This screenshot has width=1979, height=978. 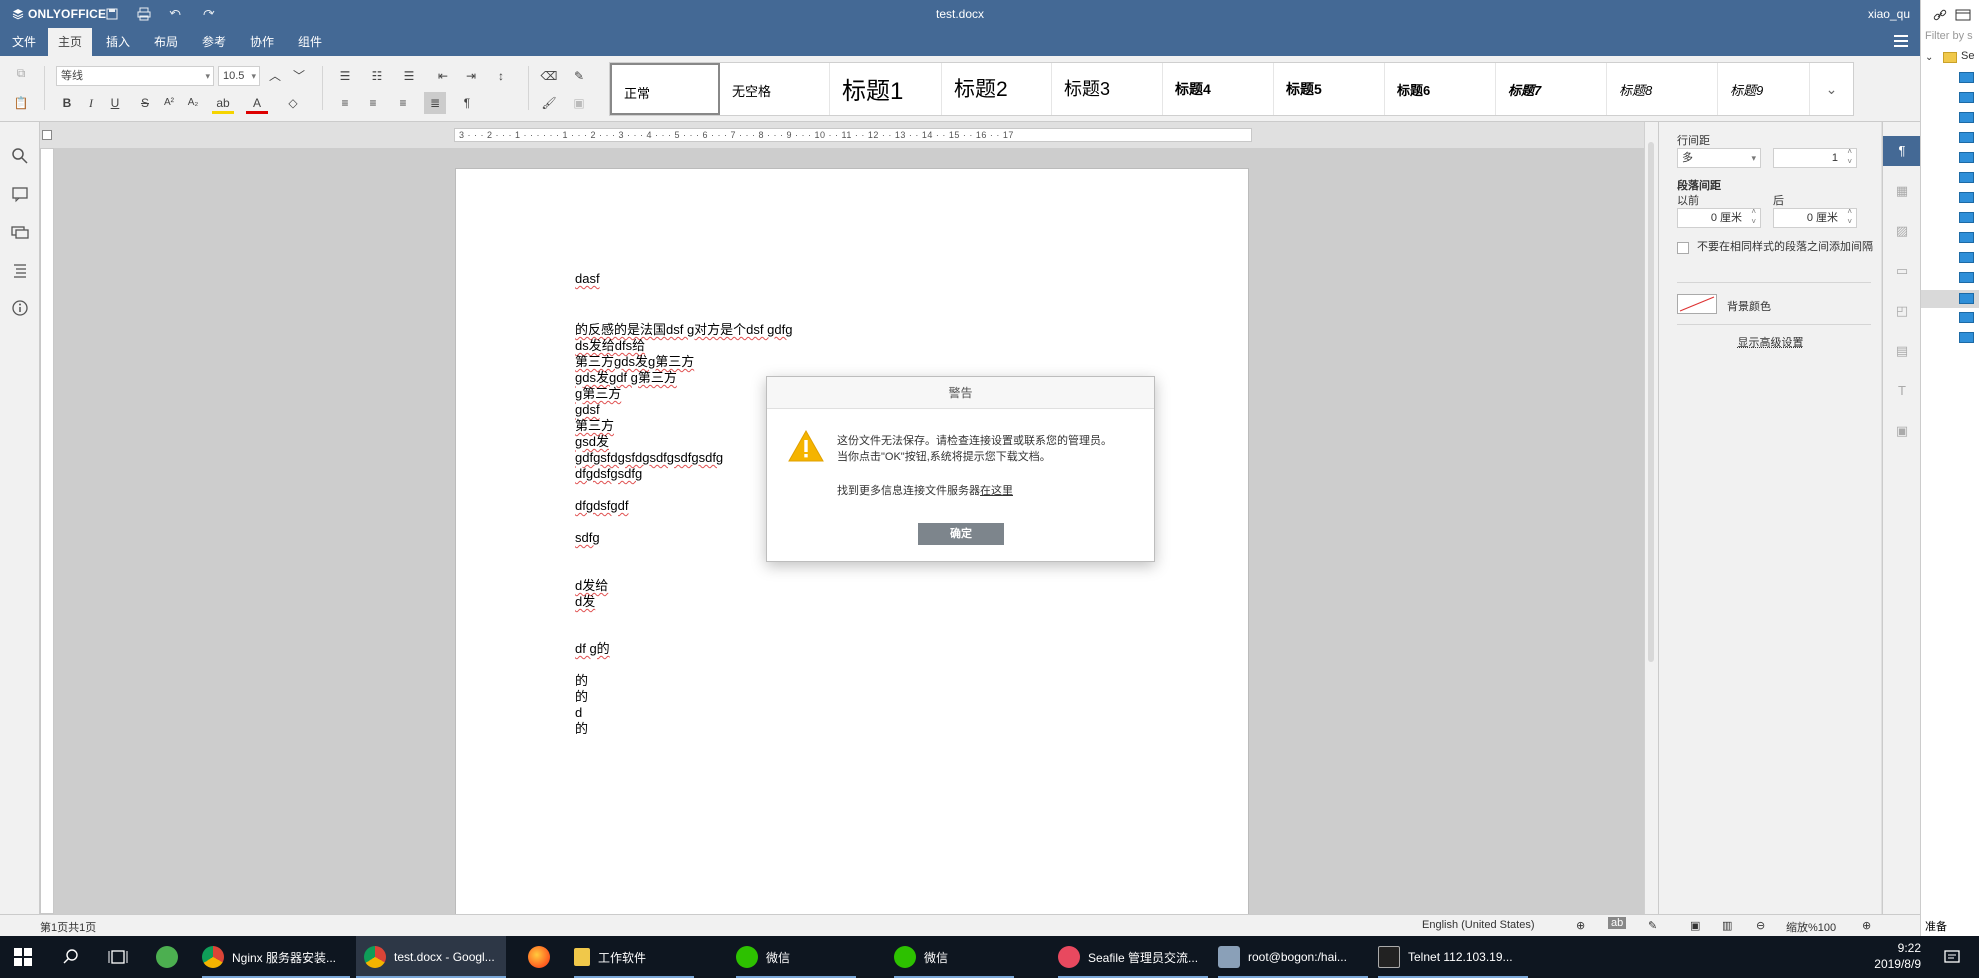 I want to click on globe-icon: ⊕, so click(x=1580, y=925).